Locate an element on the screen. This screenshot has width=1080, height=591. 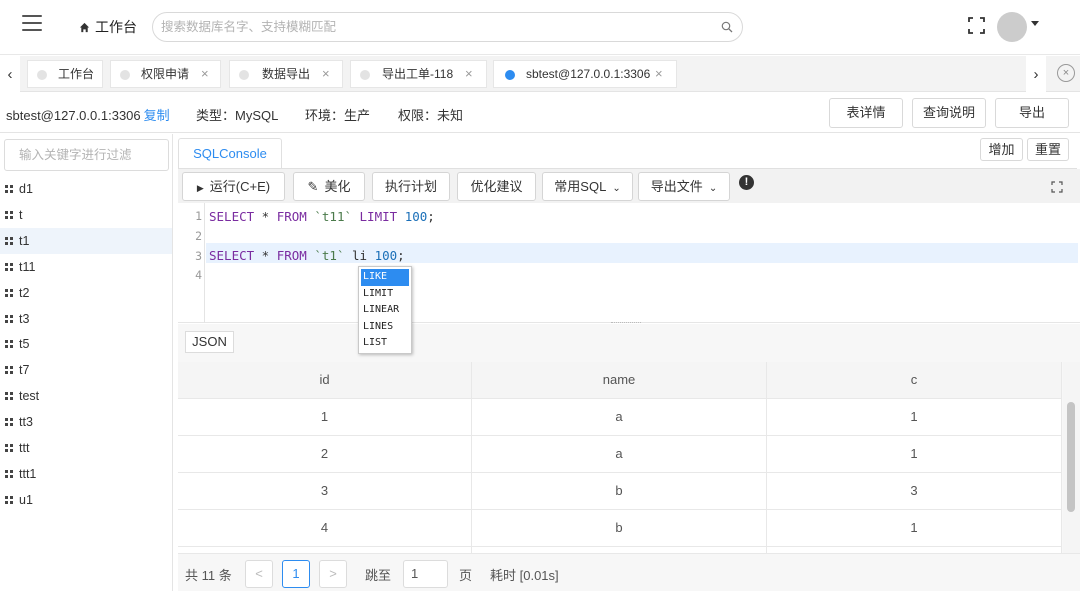
table-details-button: 表详情 is located at coordinates (866, 113).